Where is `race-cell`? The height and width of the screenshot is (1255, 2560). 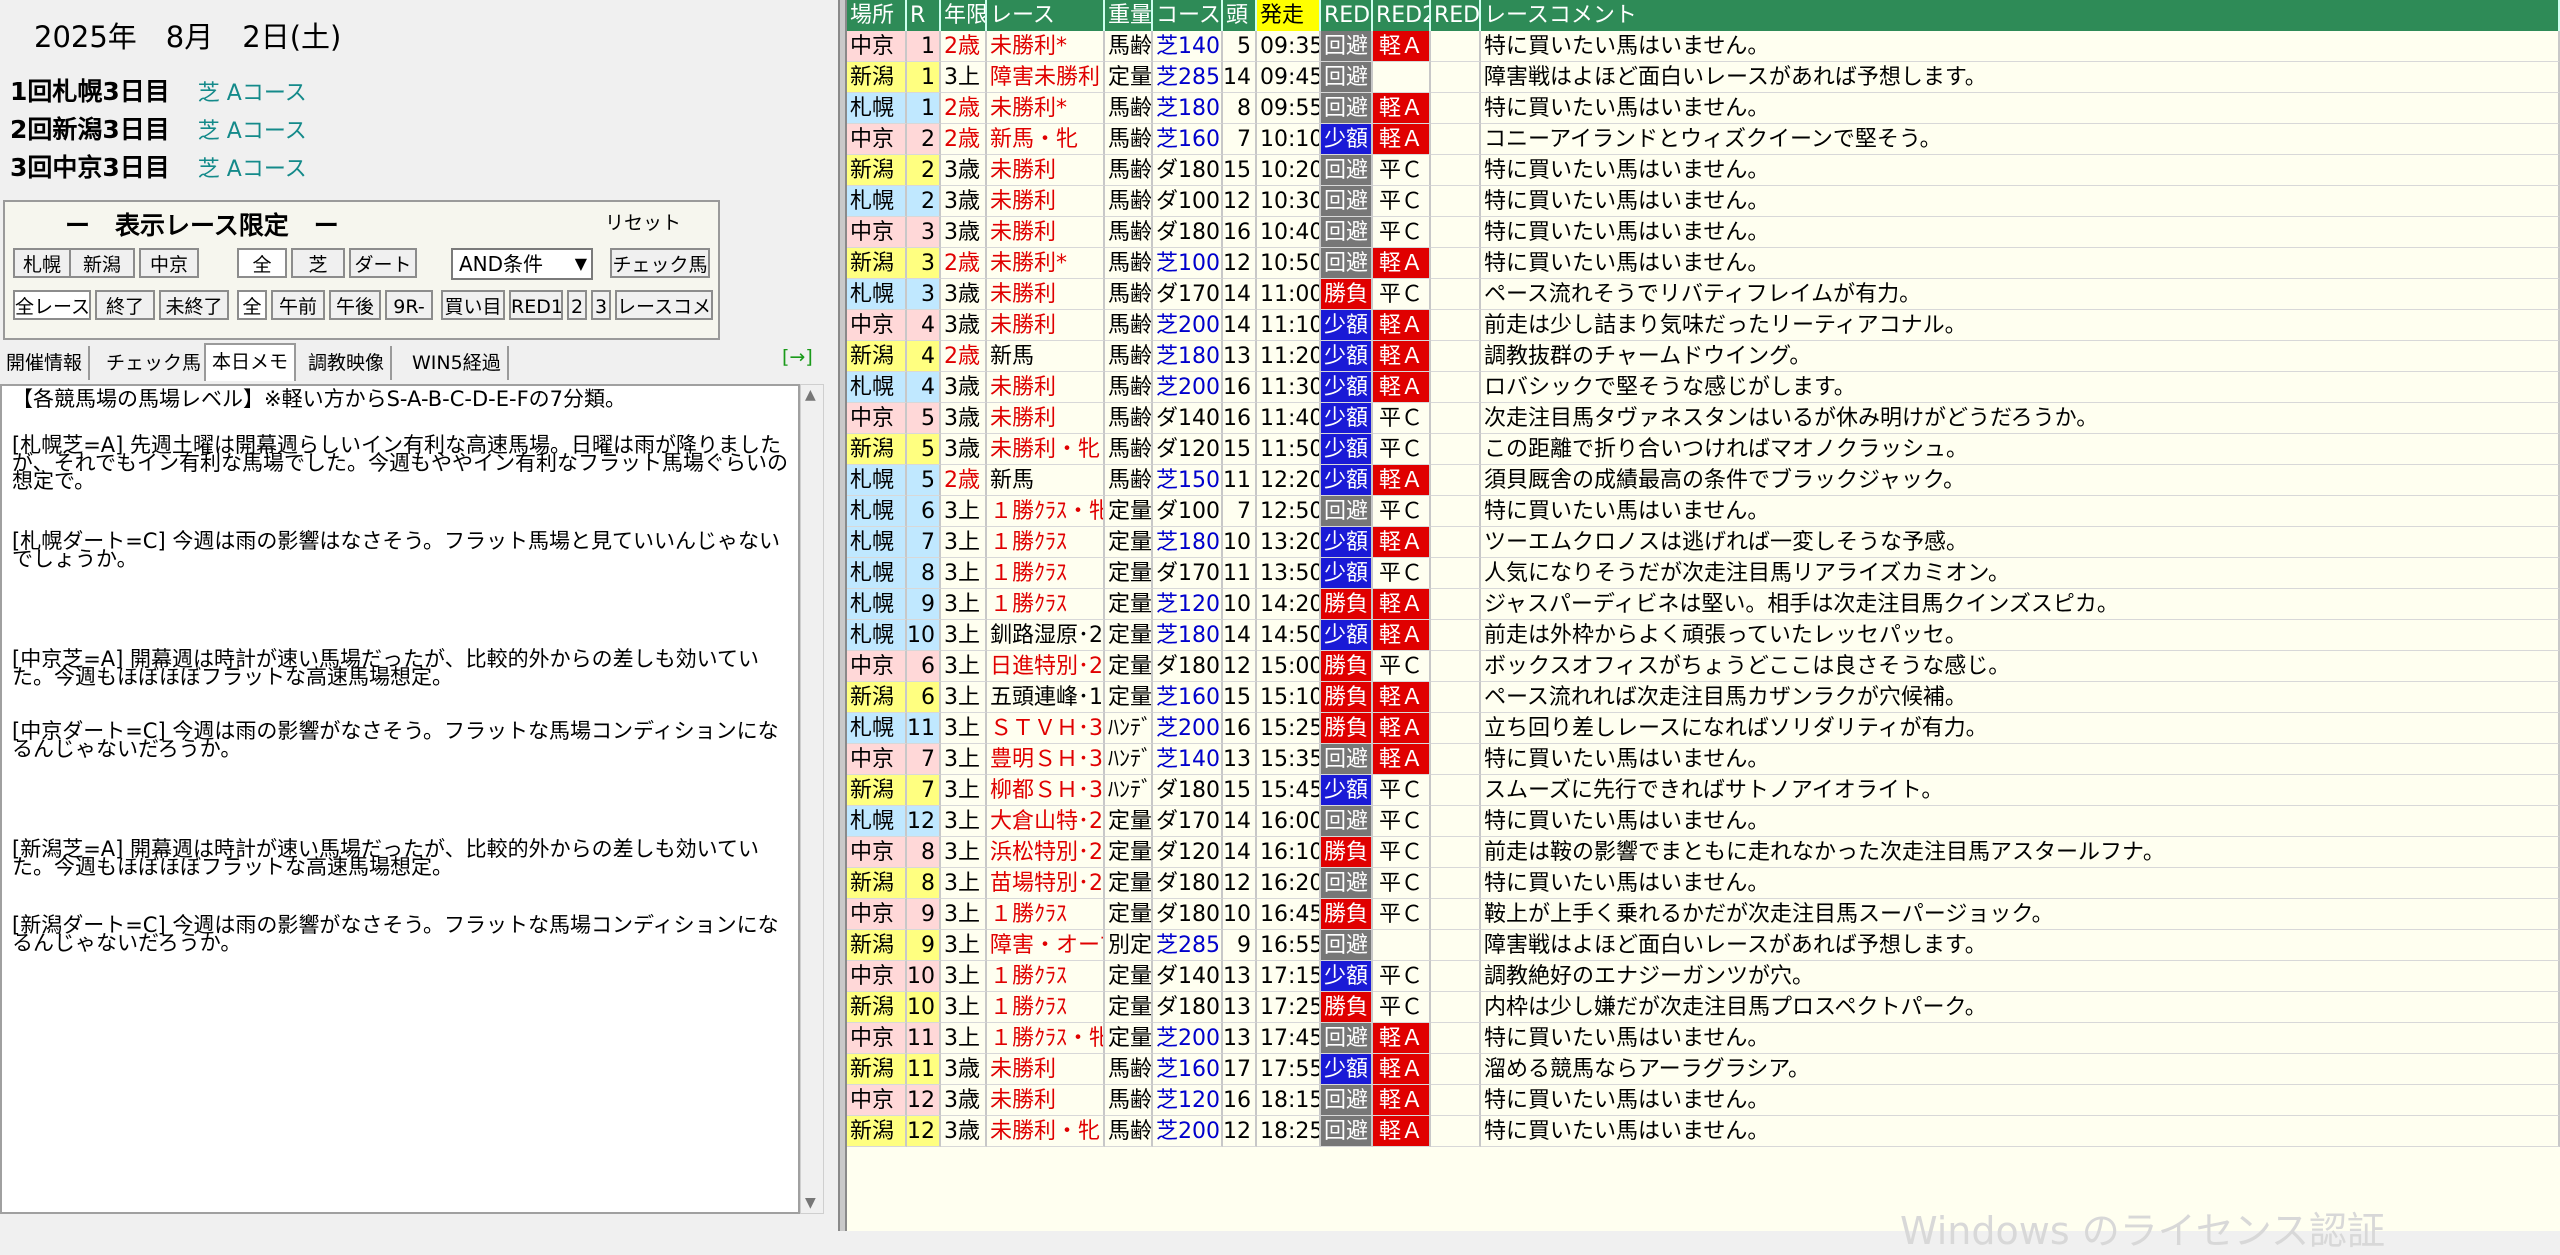 race-cell is located at coordinates (1456, 170).